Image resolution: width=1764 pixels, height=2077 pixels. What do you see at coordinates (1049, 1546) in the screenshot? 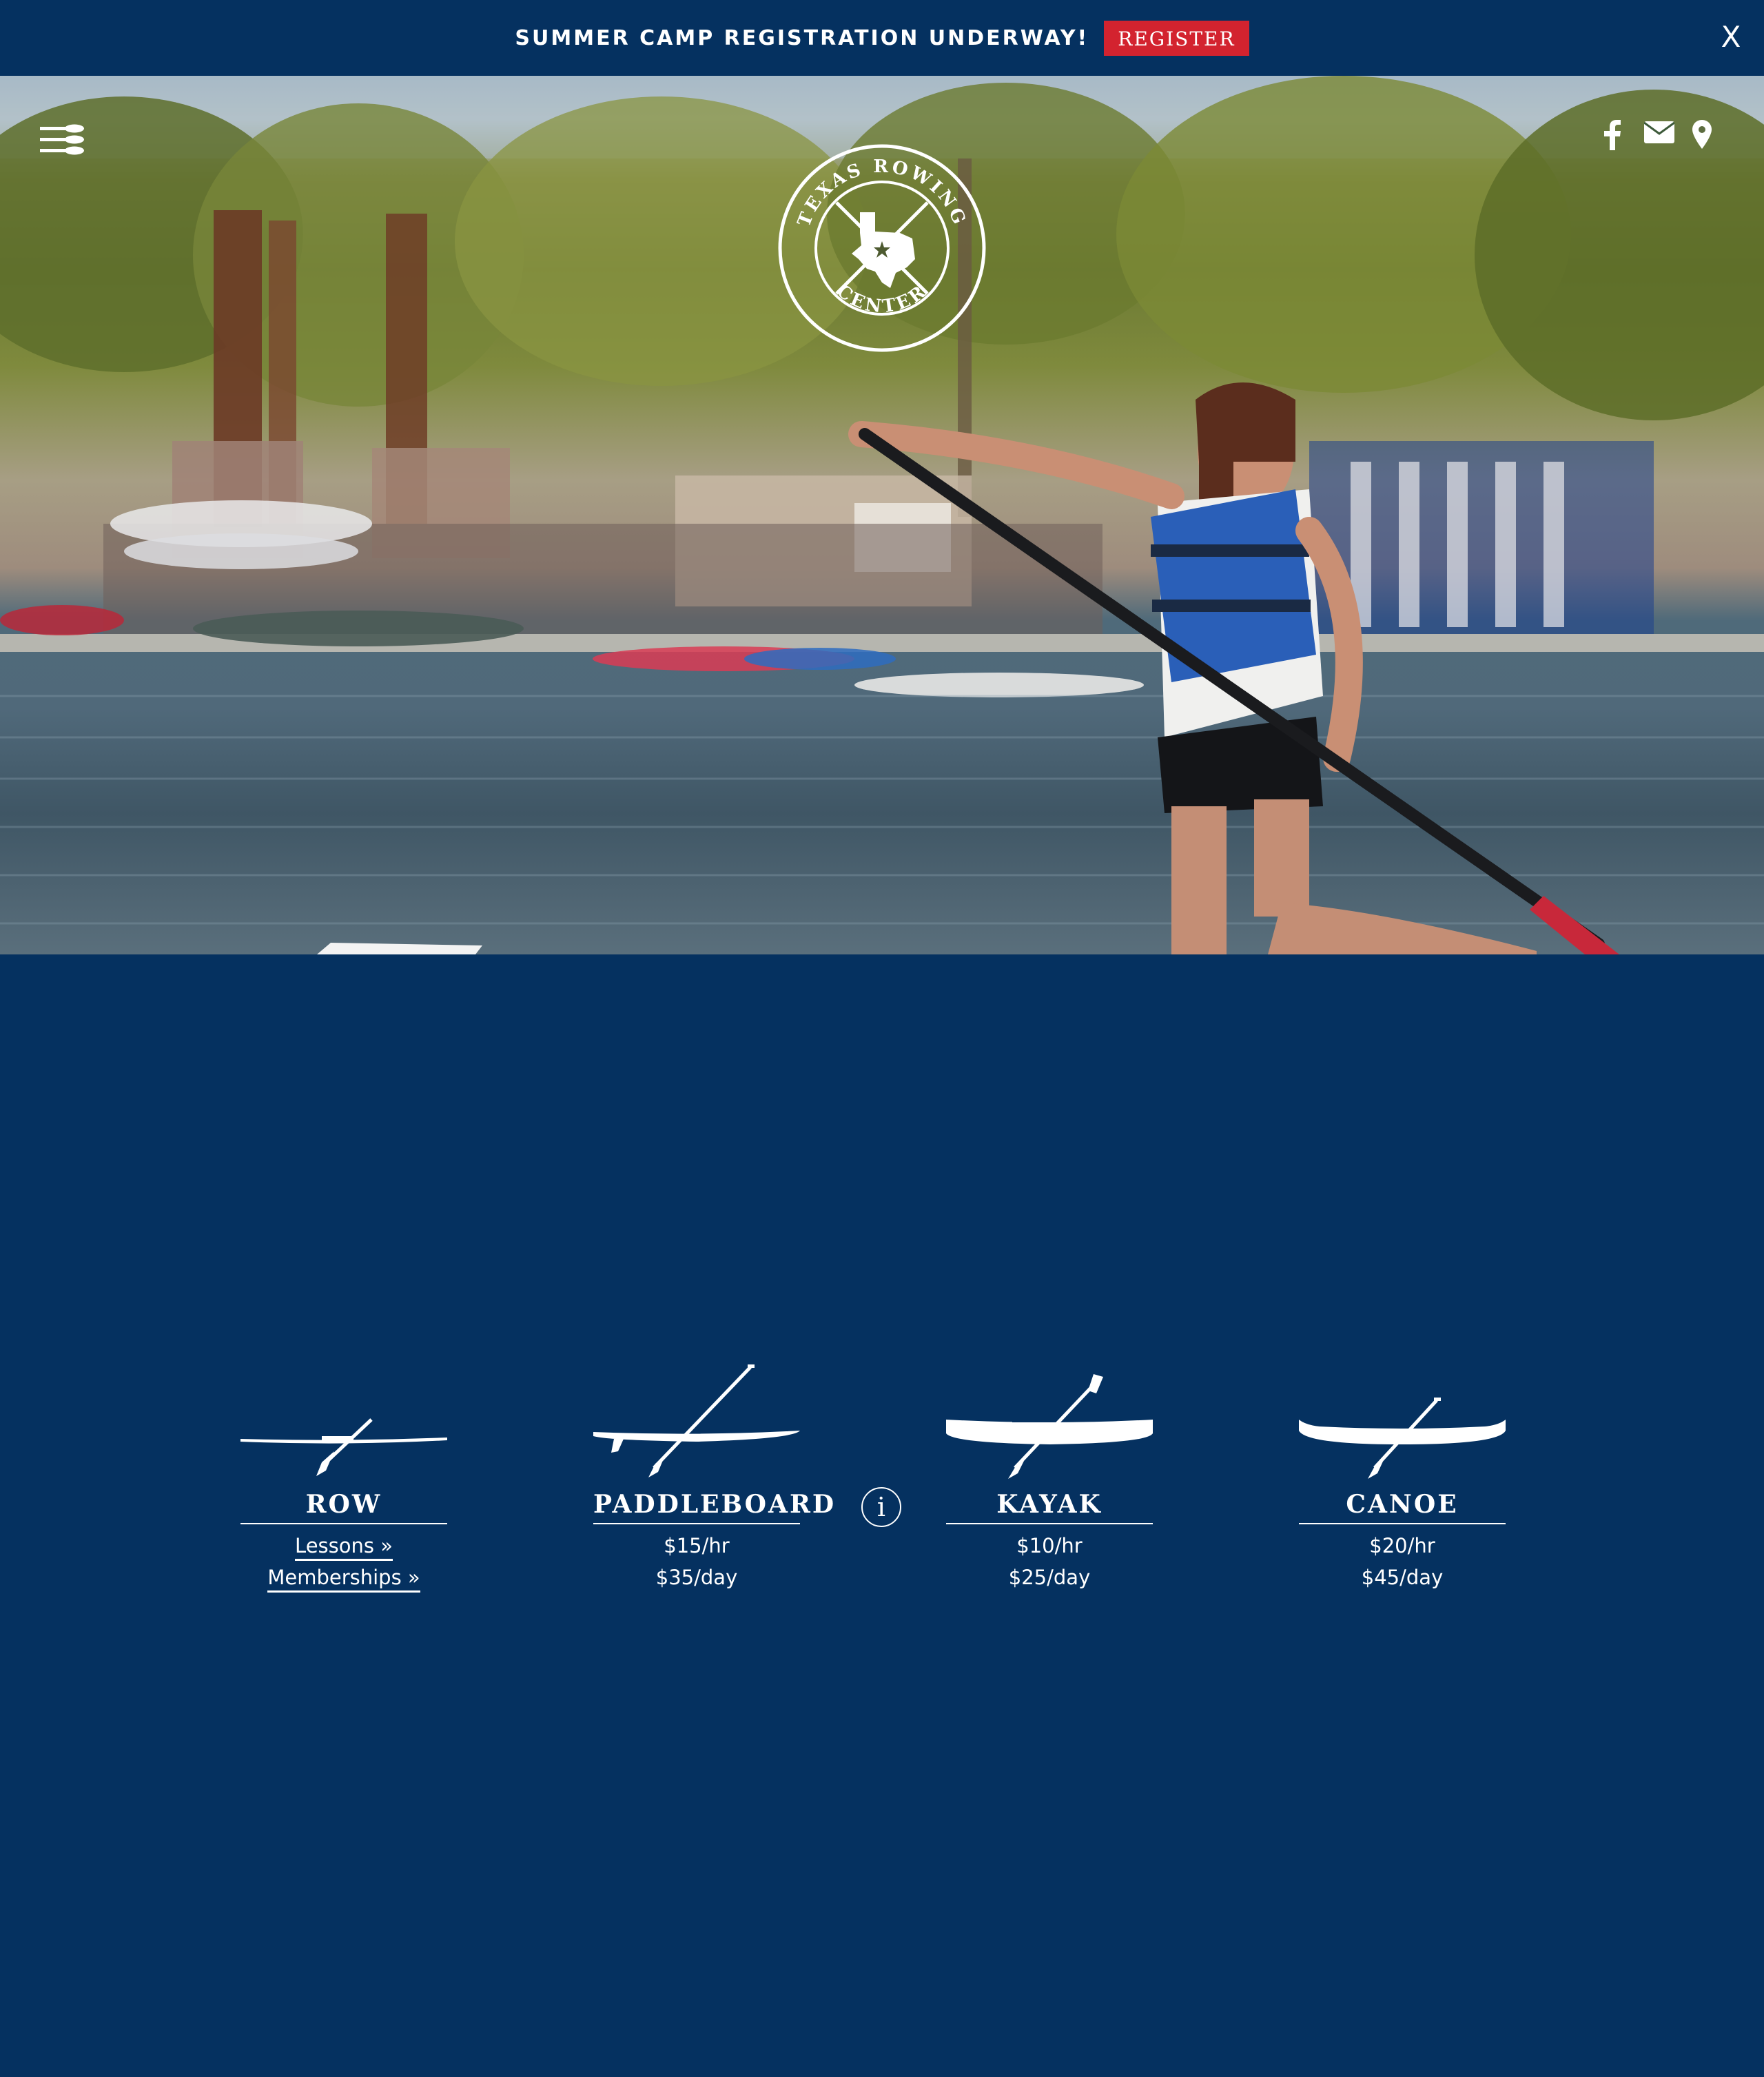
I see `price-hourly: $10/hr` at bounding box center [1049, 1546].